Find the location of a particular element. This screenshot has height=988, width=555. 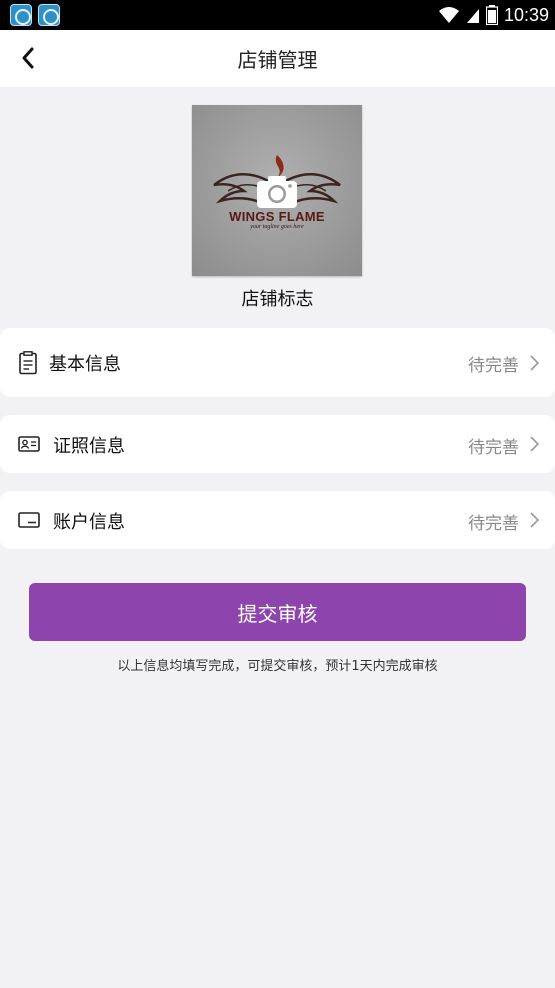

card-icon is located at coordinates (29, 520).